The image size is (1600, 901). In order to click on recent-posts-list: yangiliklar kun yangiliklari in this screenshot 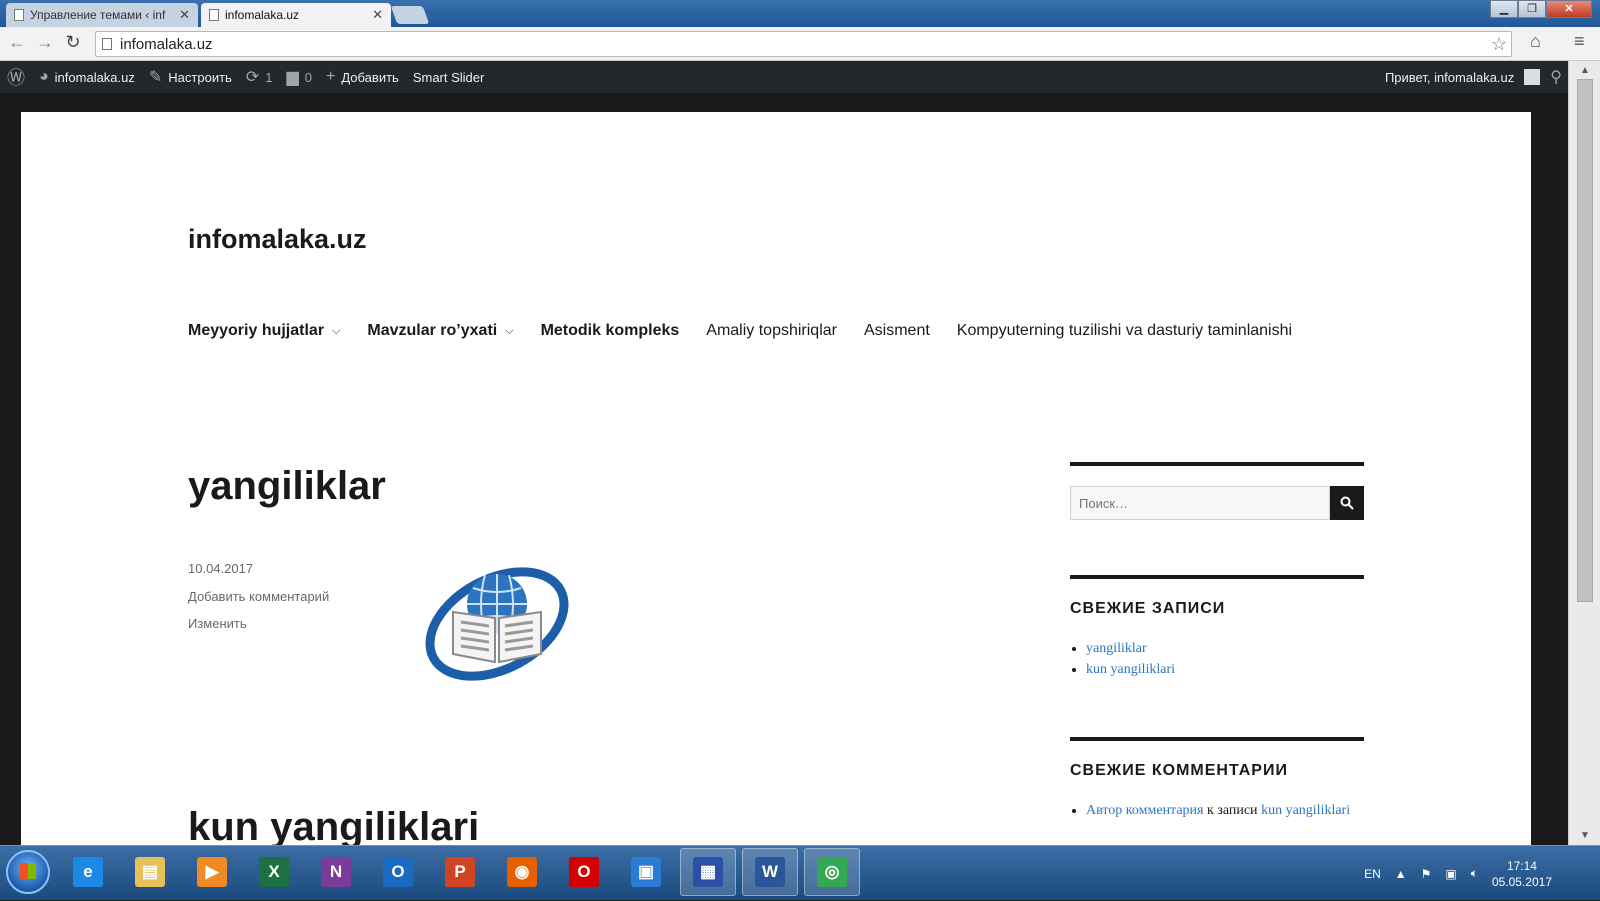, I will do `click(1217, 659)`.